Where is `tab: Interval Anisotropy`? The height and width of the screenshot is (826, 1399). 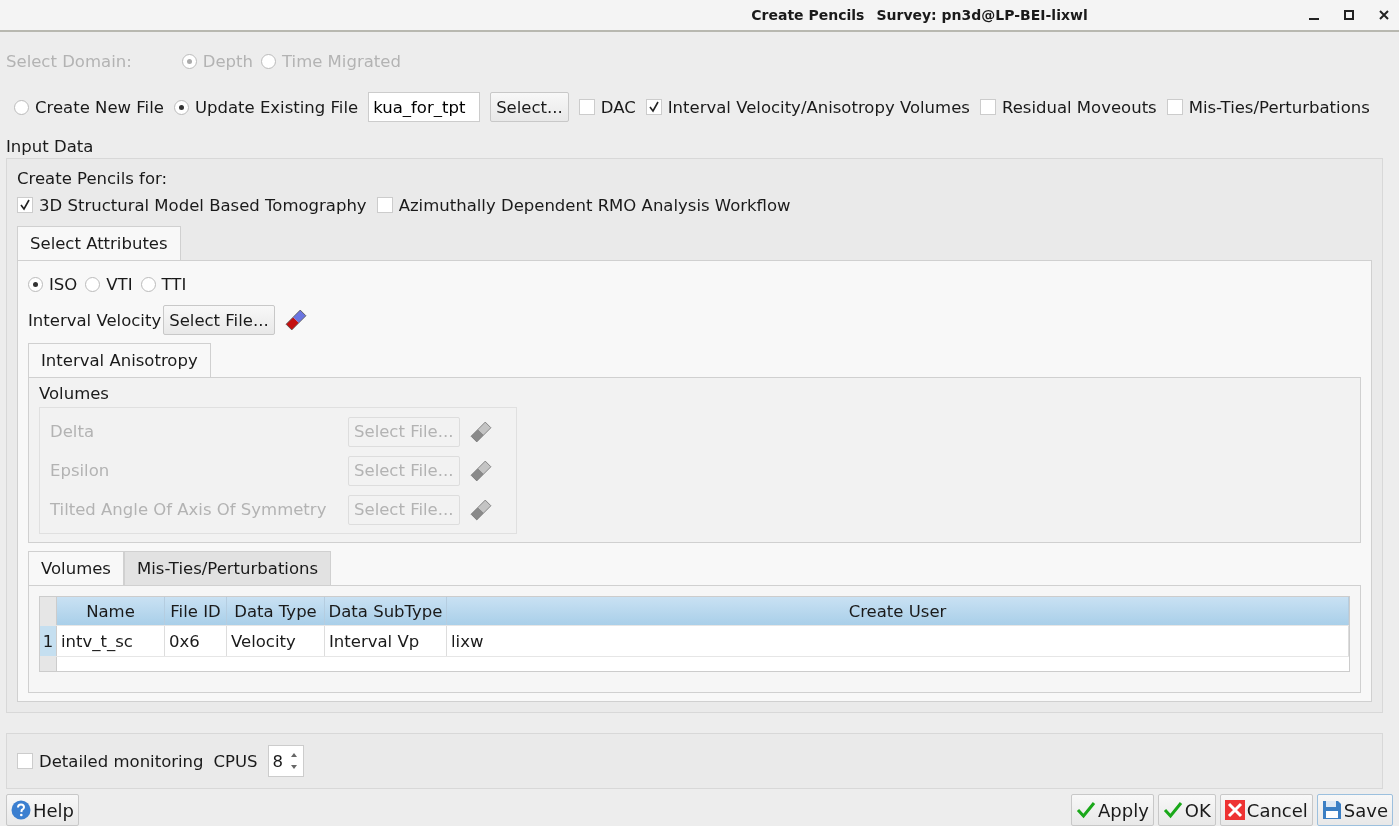 tab: Interval Anisotropy is located at coordinates (119, 360).